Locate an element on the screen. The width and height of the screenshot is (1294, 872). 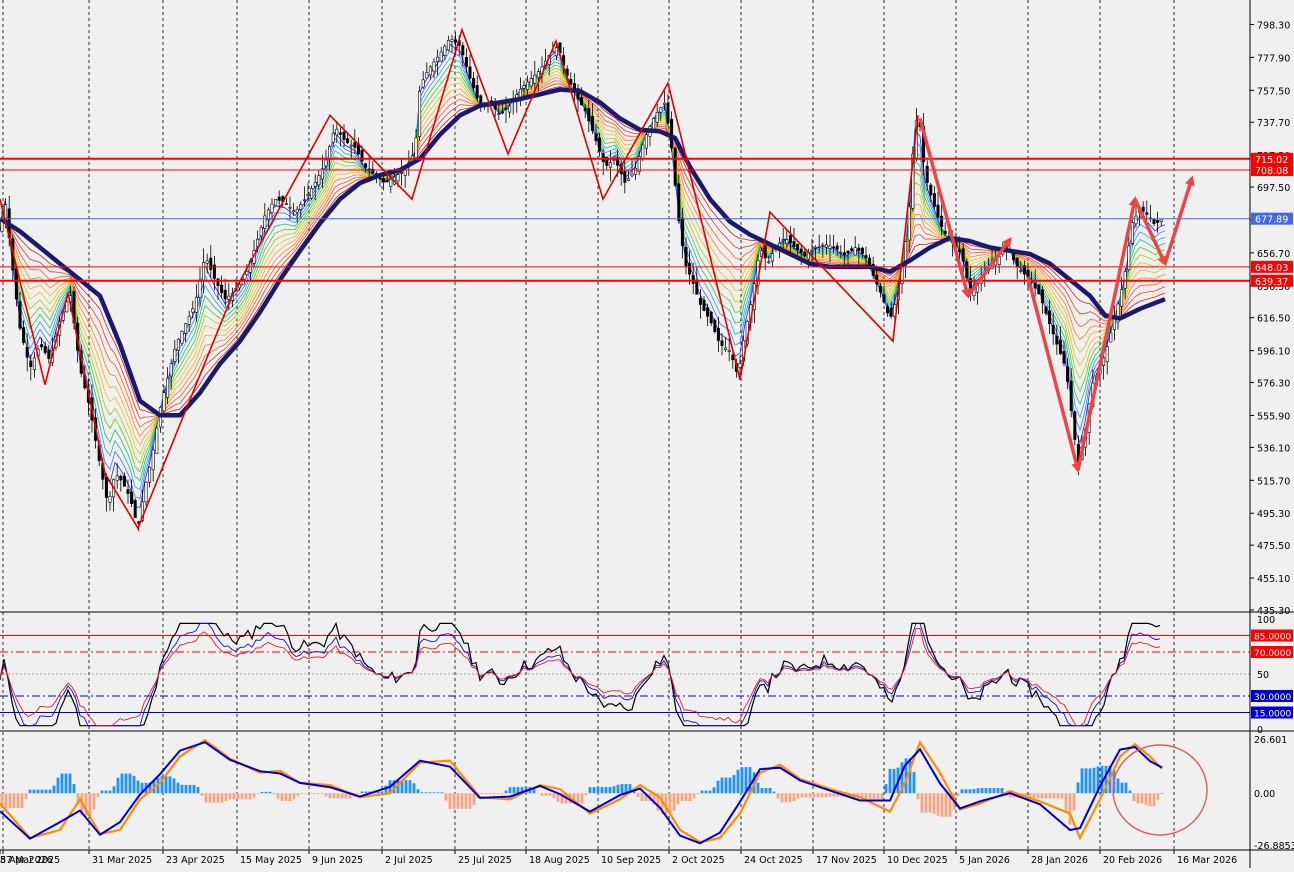
price-tick-label: 616.50 is located at coordinates (1273, 319).